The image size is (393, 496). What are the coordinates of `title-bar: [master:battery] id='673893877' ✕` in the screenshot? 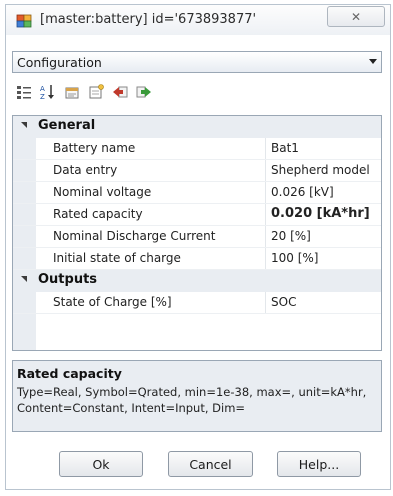 It's located at (198, 20).